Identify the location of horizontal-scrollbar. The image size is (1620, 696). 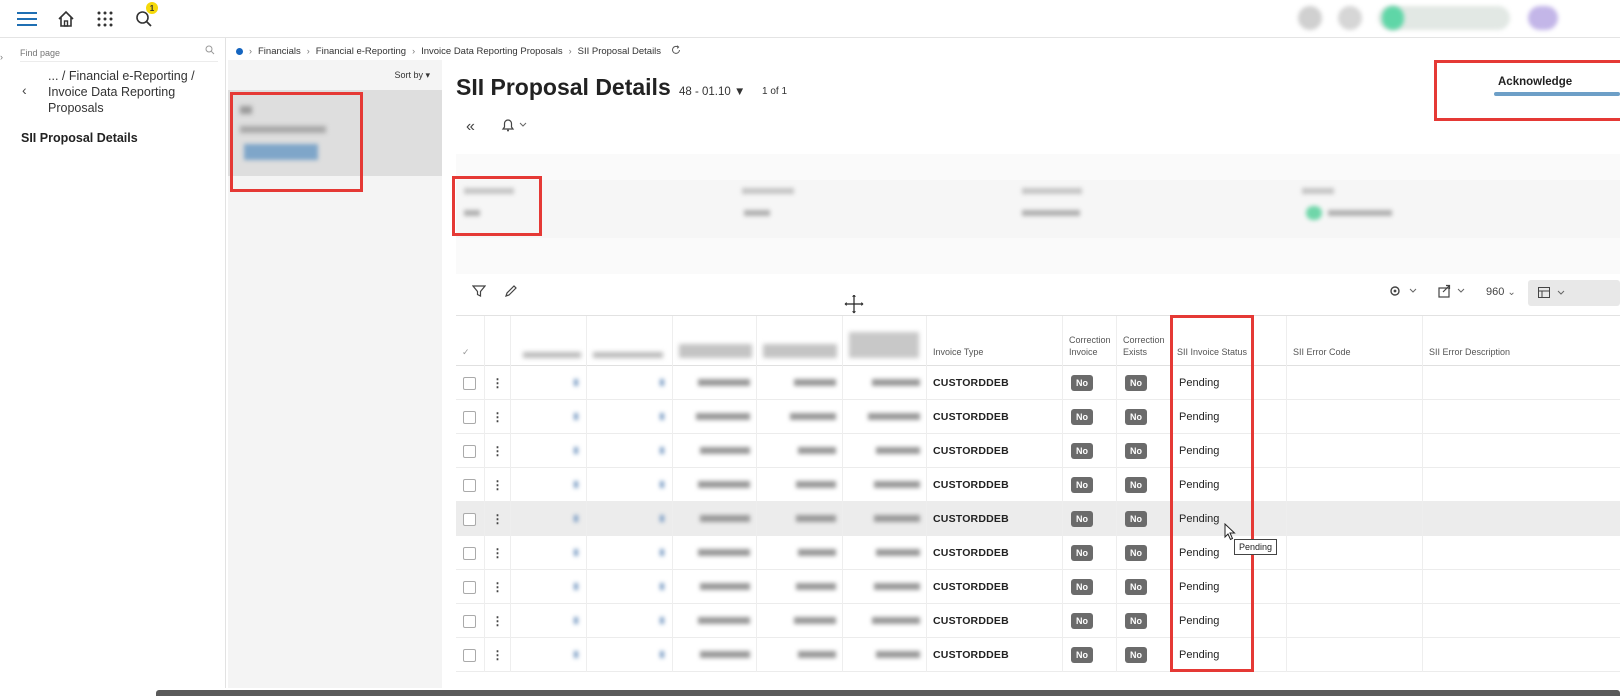
(888, 693).